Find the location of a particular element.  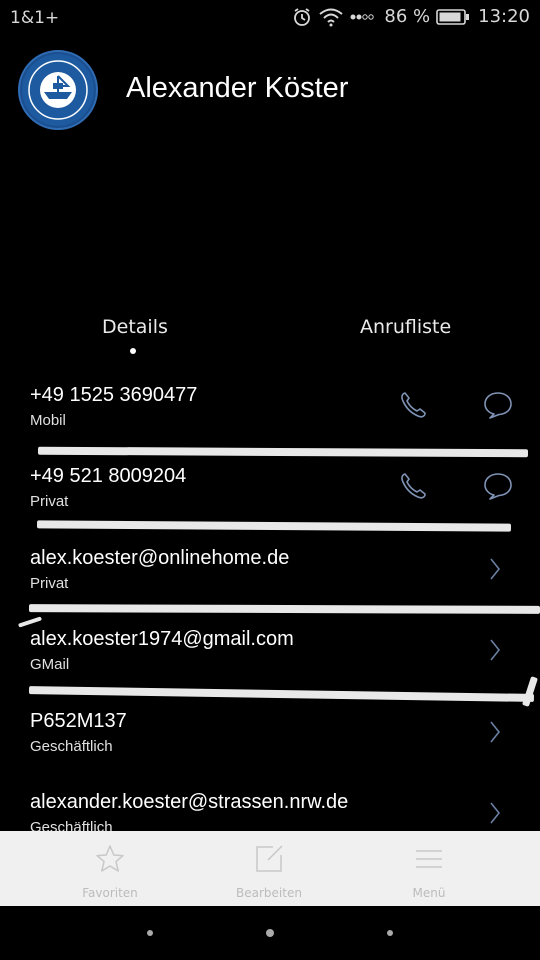

nav-recents-button is located at coordinates (390, 933).